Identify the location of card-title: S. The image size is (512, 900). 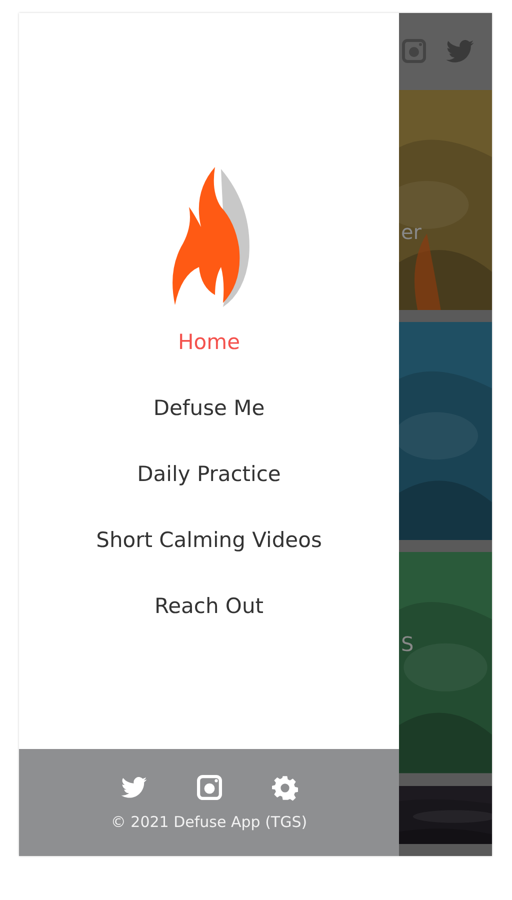
(407, 644).